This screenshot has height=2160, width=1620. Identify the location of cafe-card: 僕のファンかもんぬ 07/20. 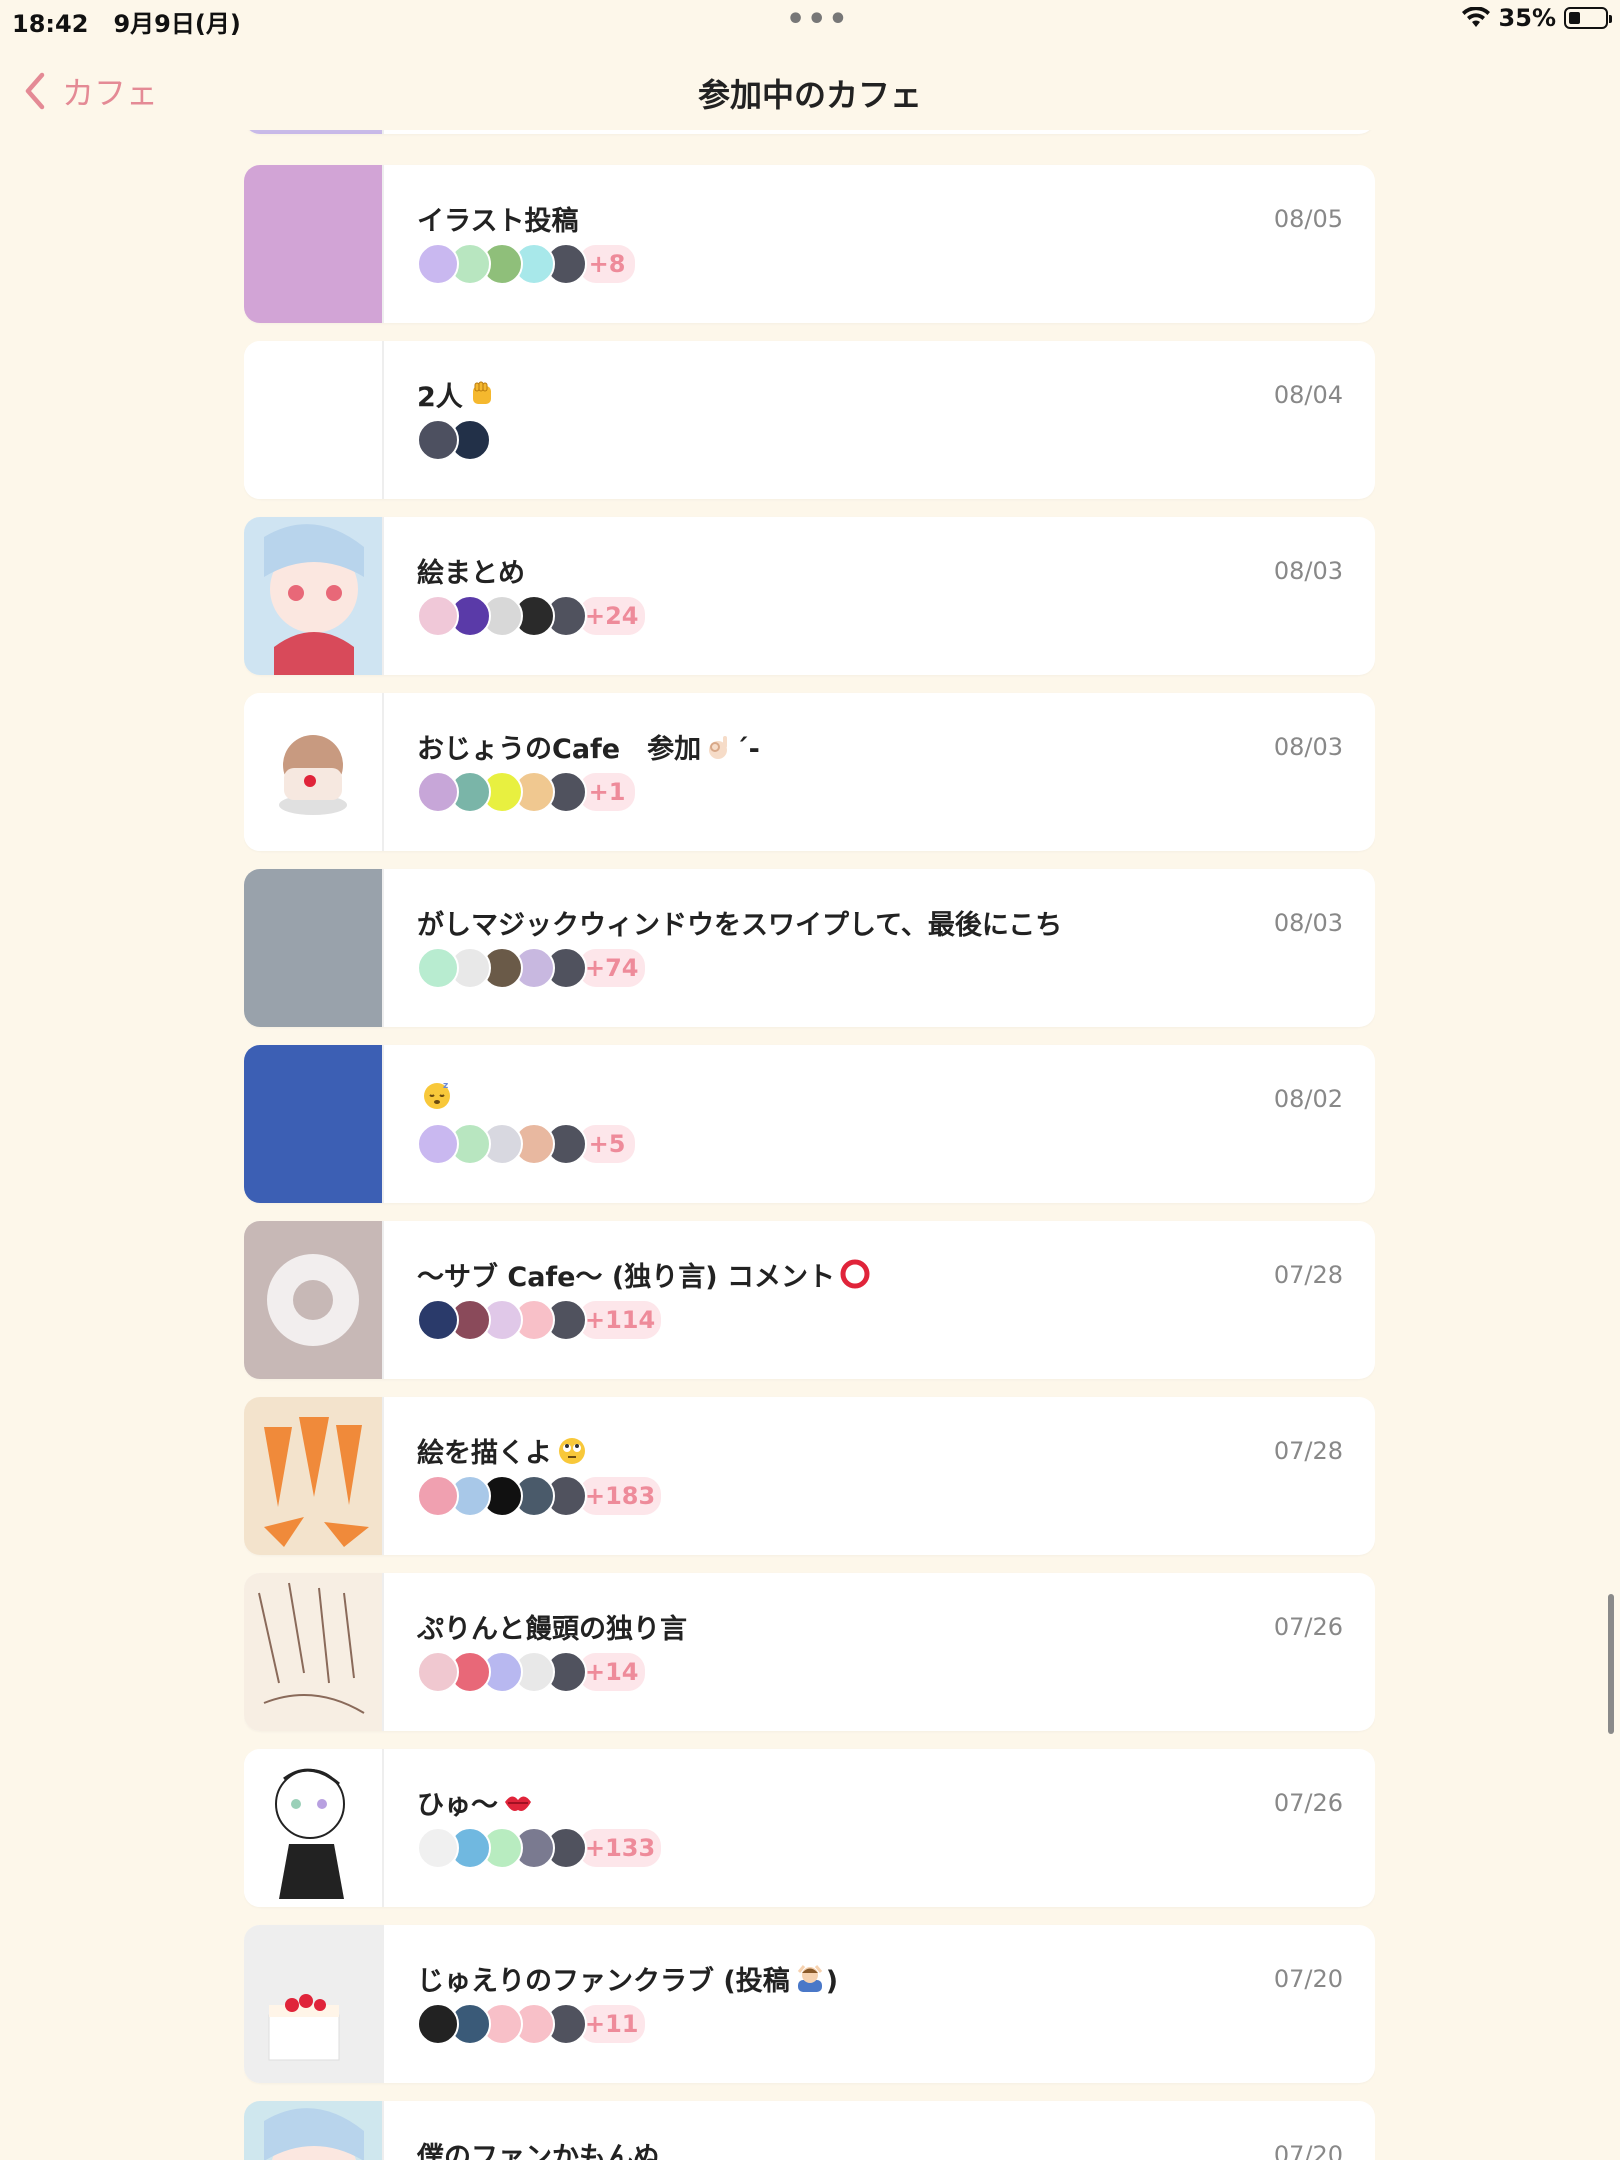
(809, 2130).